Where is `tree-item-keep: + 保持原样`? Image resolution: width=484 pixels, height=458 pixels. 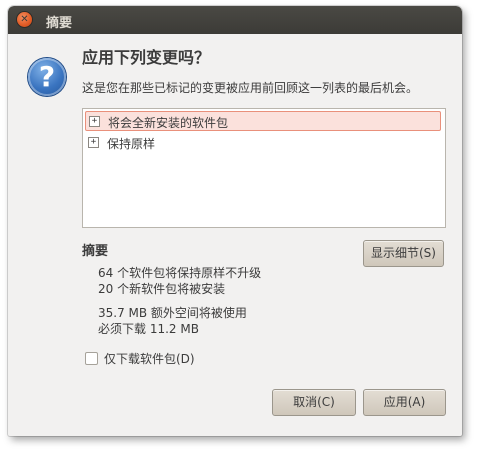
tree-item-keep: + 保持原样 is located at coordinates (263, 143).